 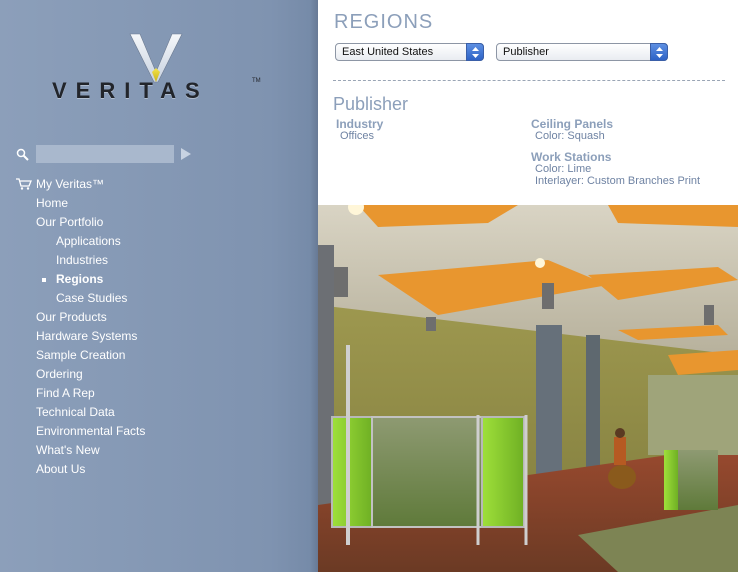 What do you see at coordinates (360, 124) in the screenshot?
I see `industry-heading: Industry` at bounding box center [360, 124].